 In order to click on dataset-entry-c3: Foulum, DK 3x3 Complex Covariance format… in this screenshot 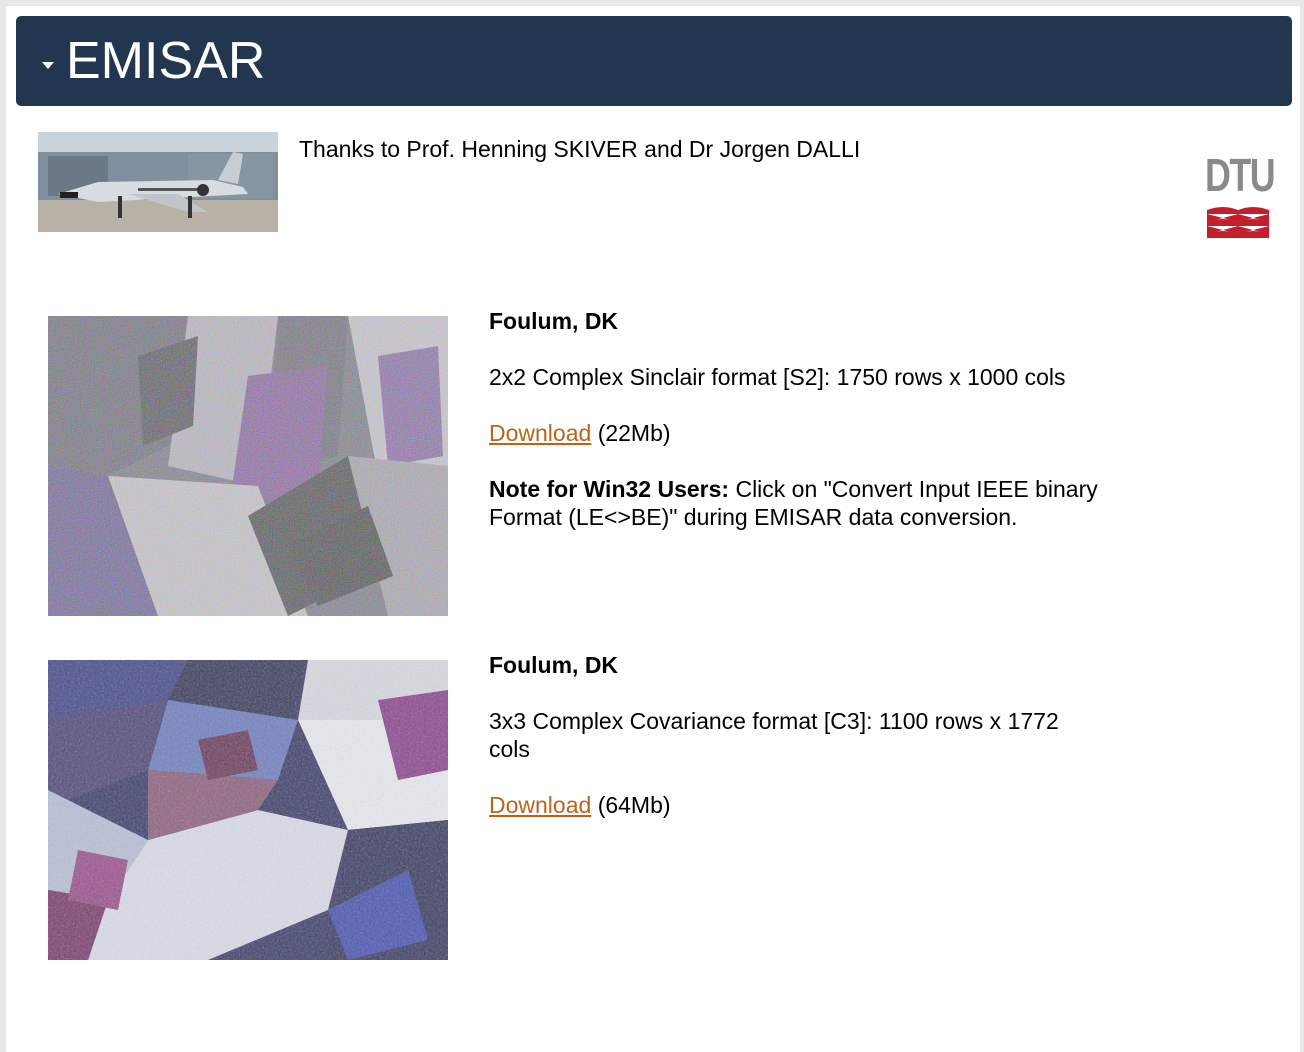, I will do `click(819, 749)`.